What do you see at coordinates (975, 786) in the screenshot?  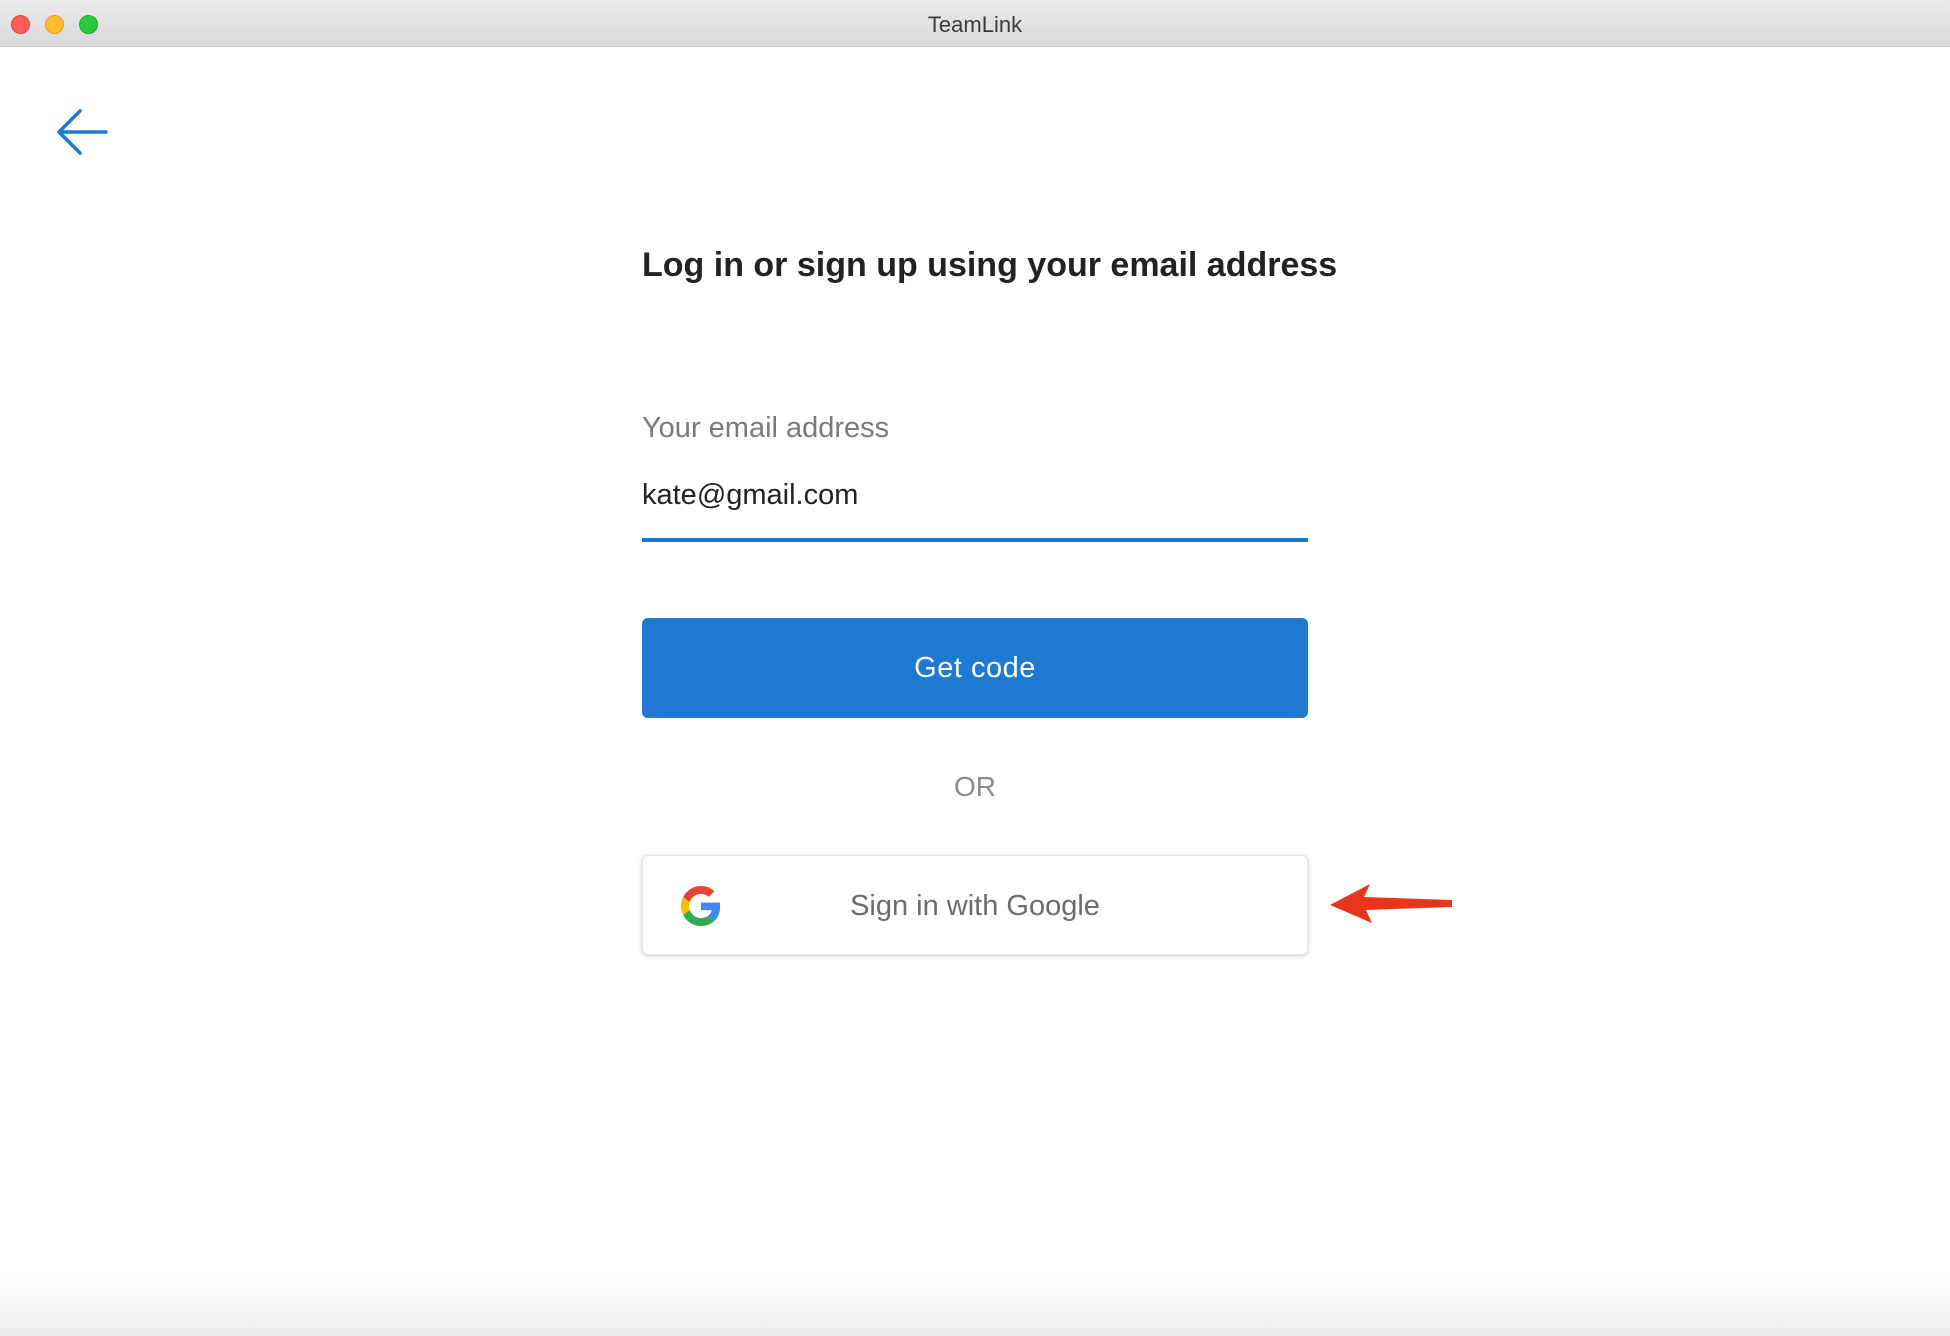 I see `or-divider: OR` at bounding box center [975, 786].